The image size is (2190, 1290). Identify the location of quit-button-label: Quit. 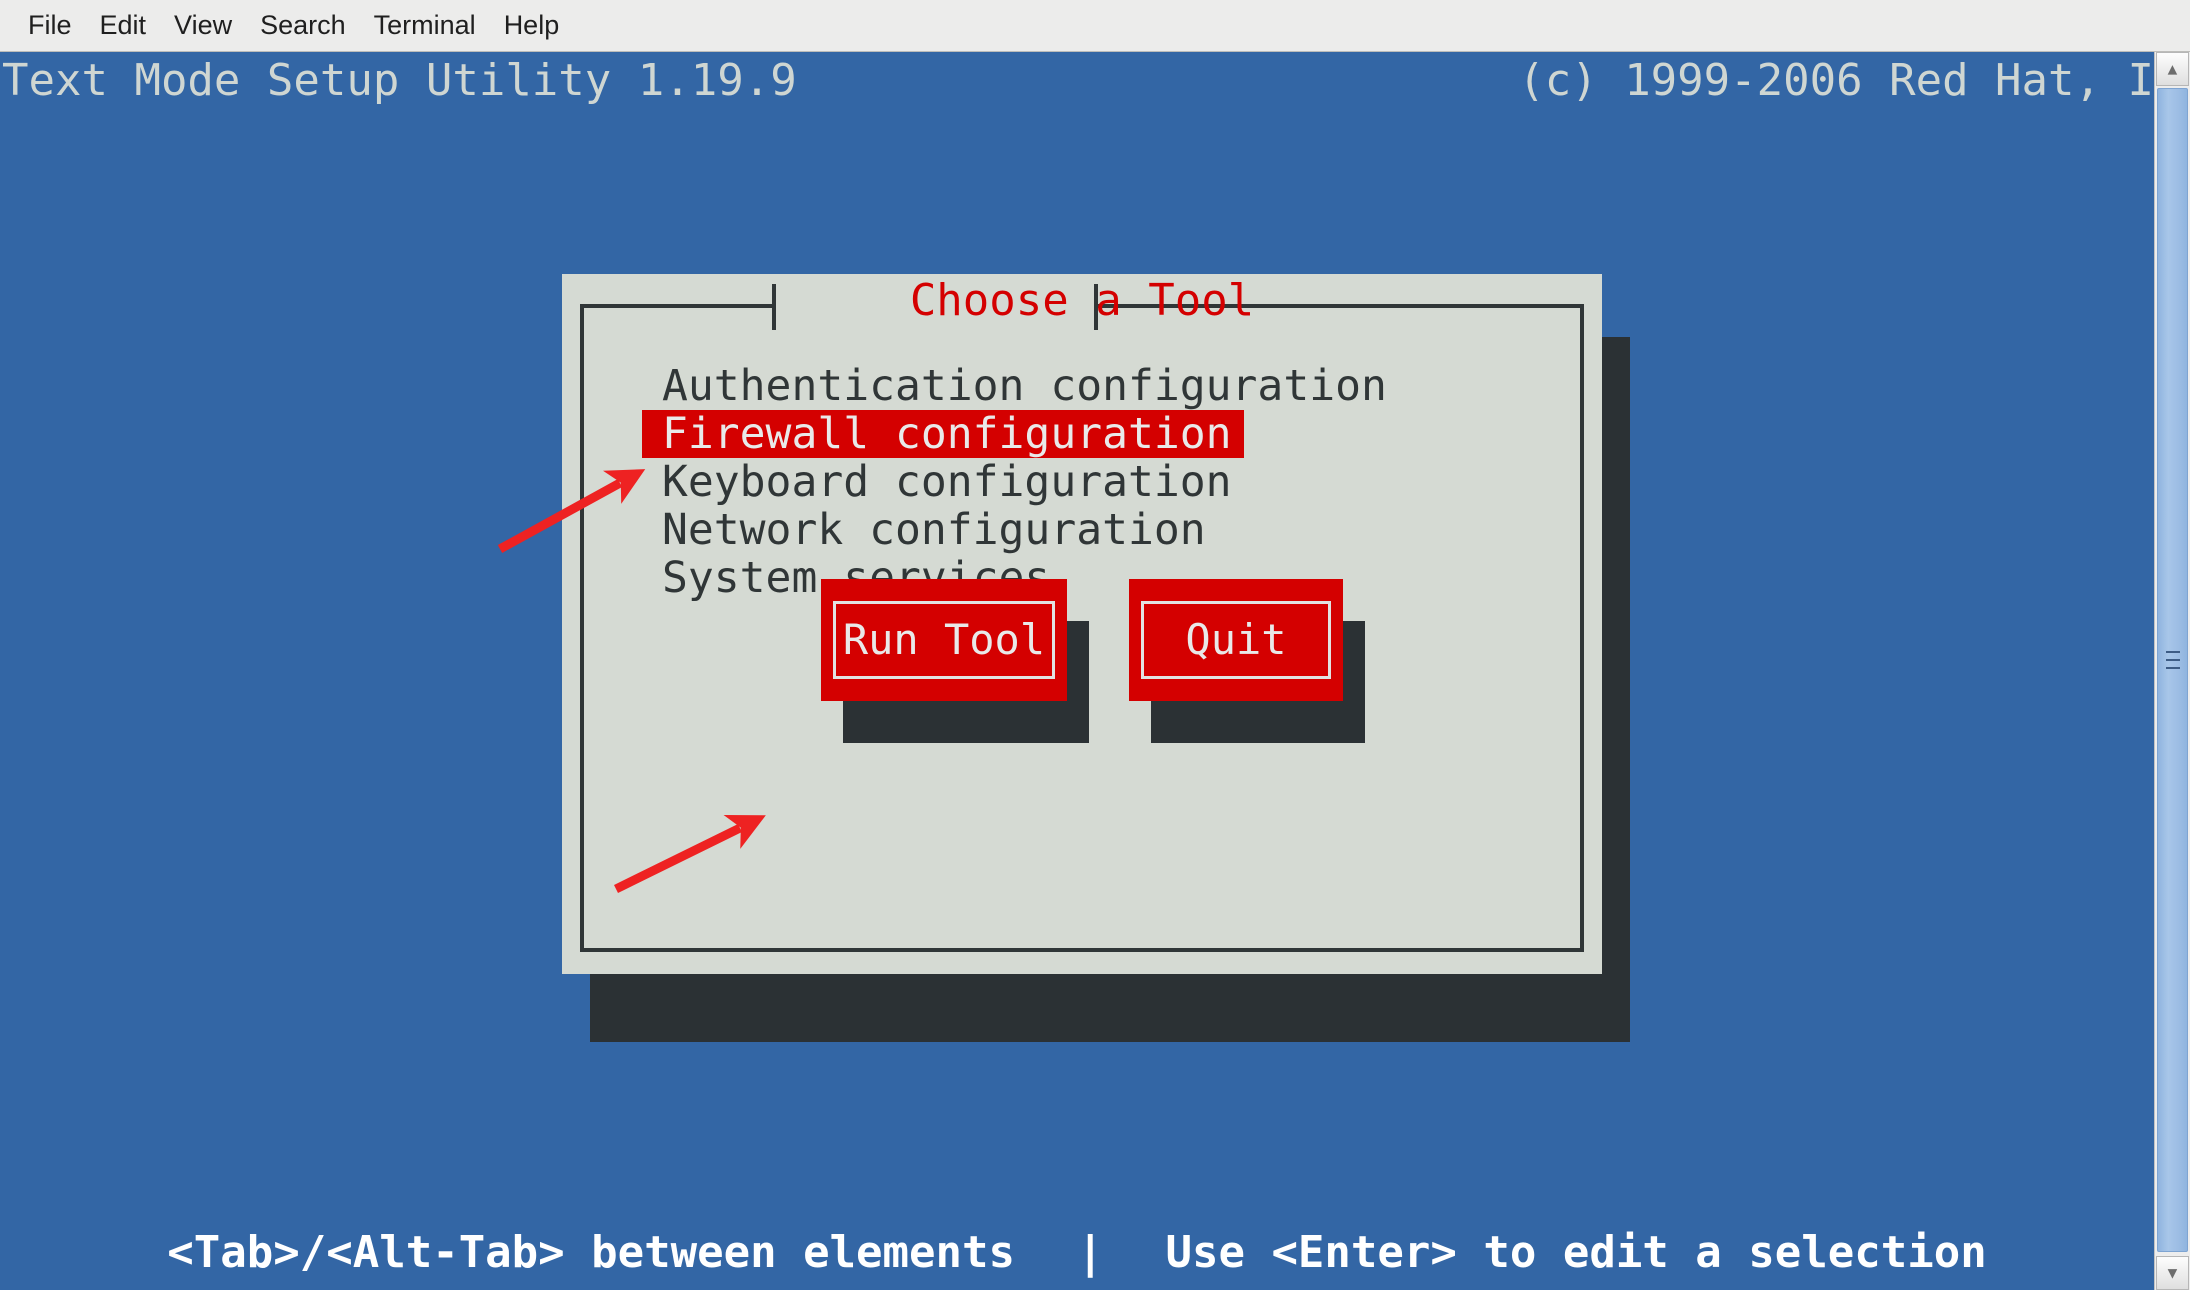
(1236, 639).